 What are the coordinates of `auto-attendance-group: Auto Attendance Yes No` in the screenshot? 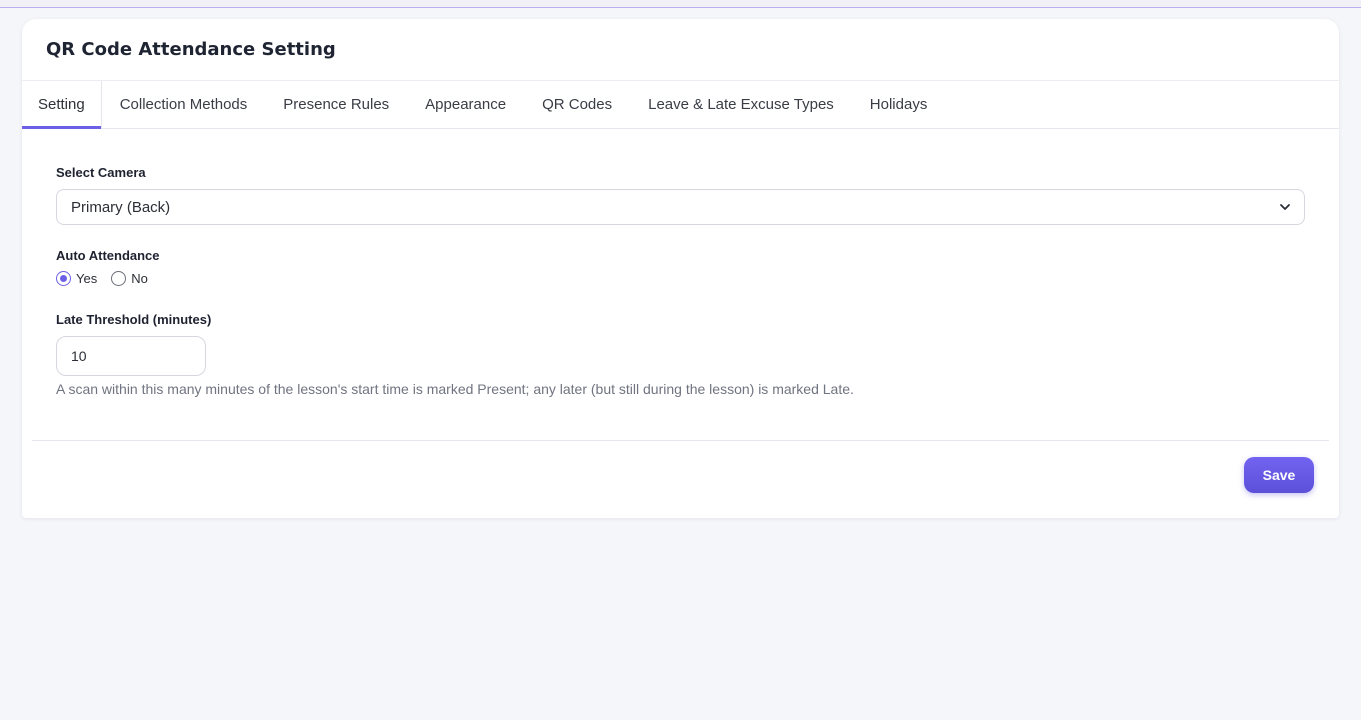 It's located at (680, 267).